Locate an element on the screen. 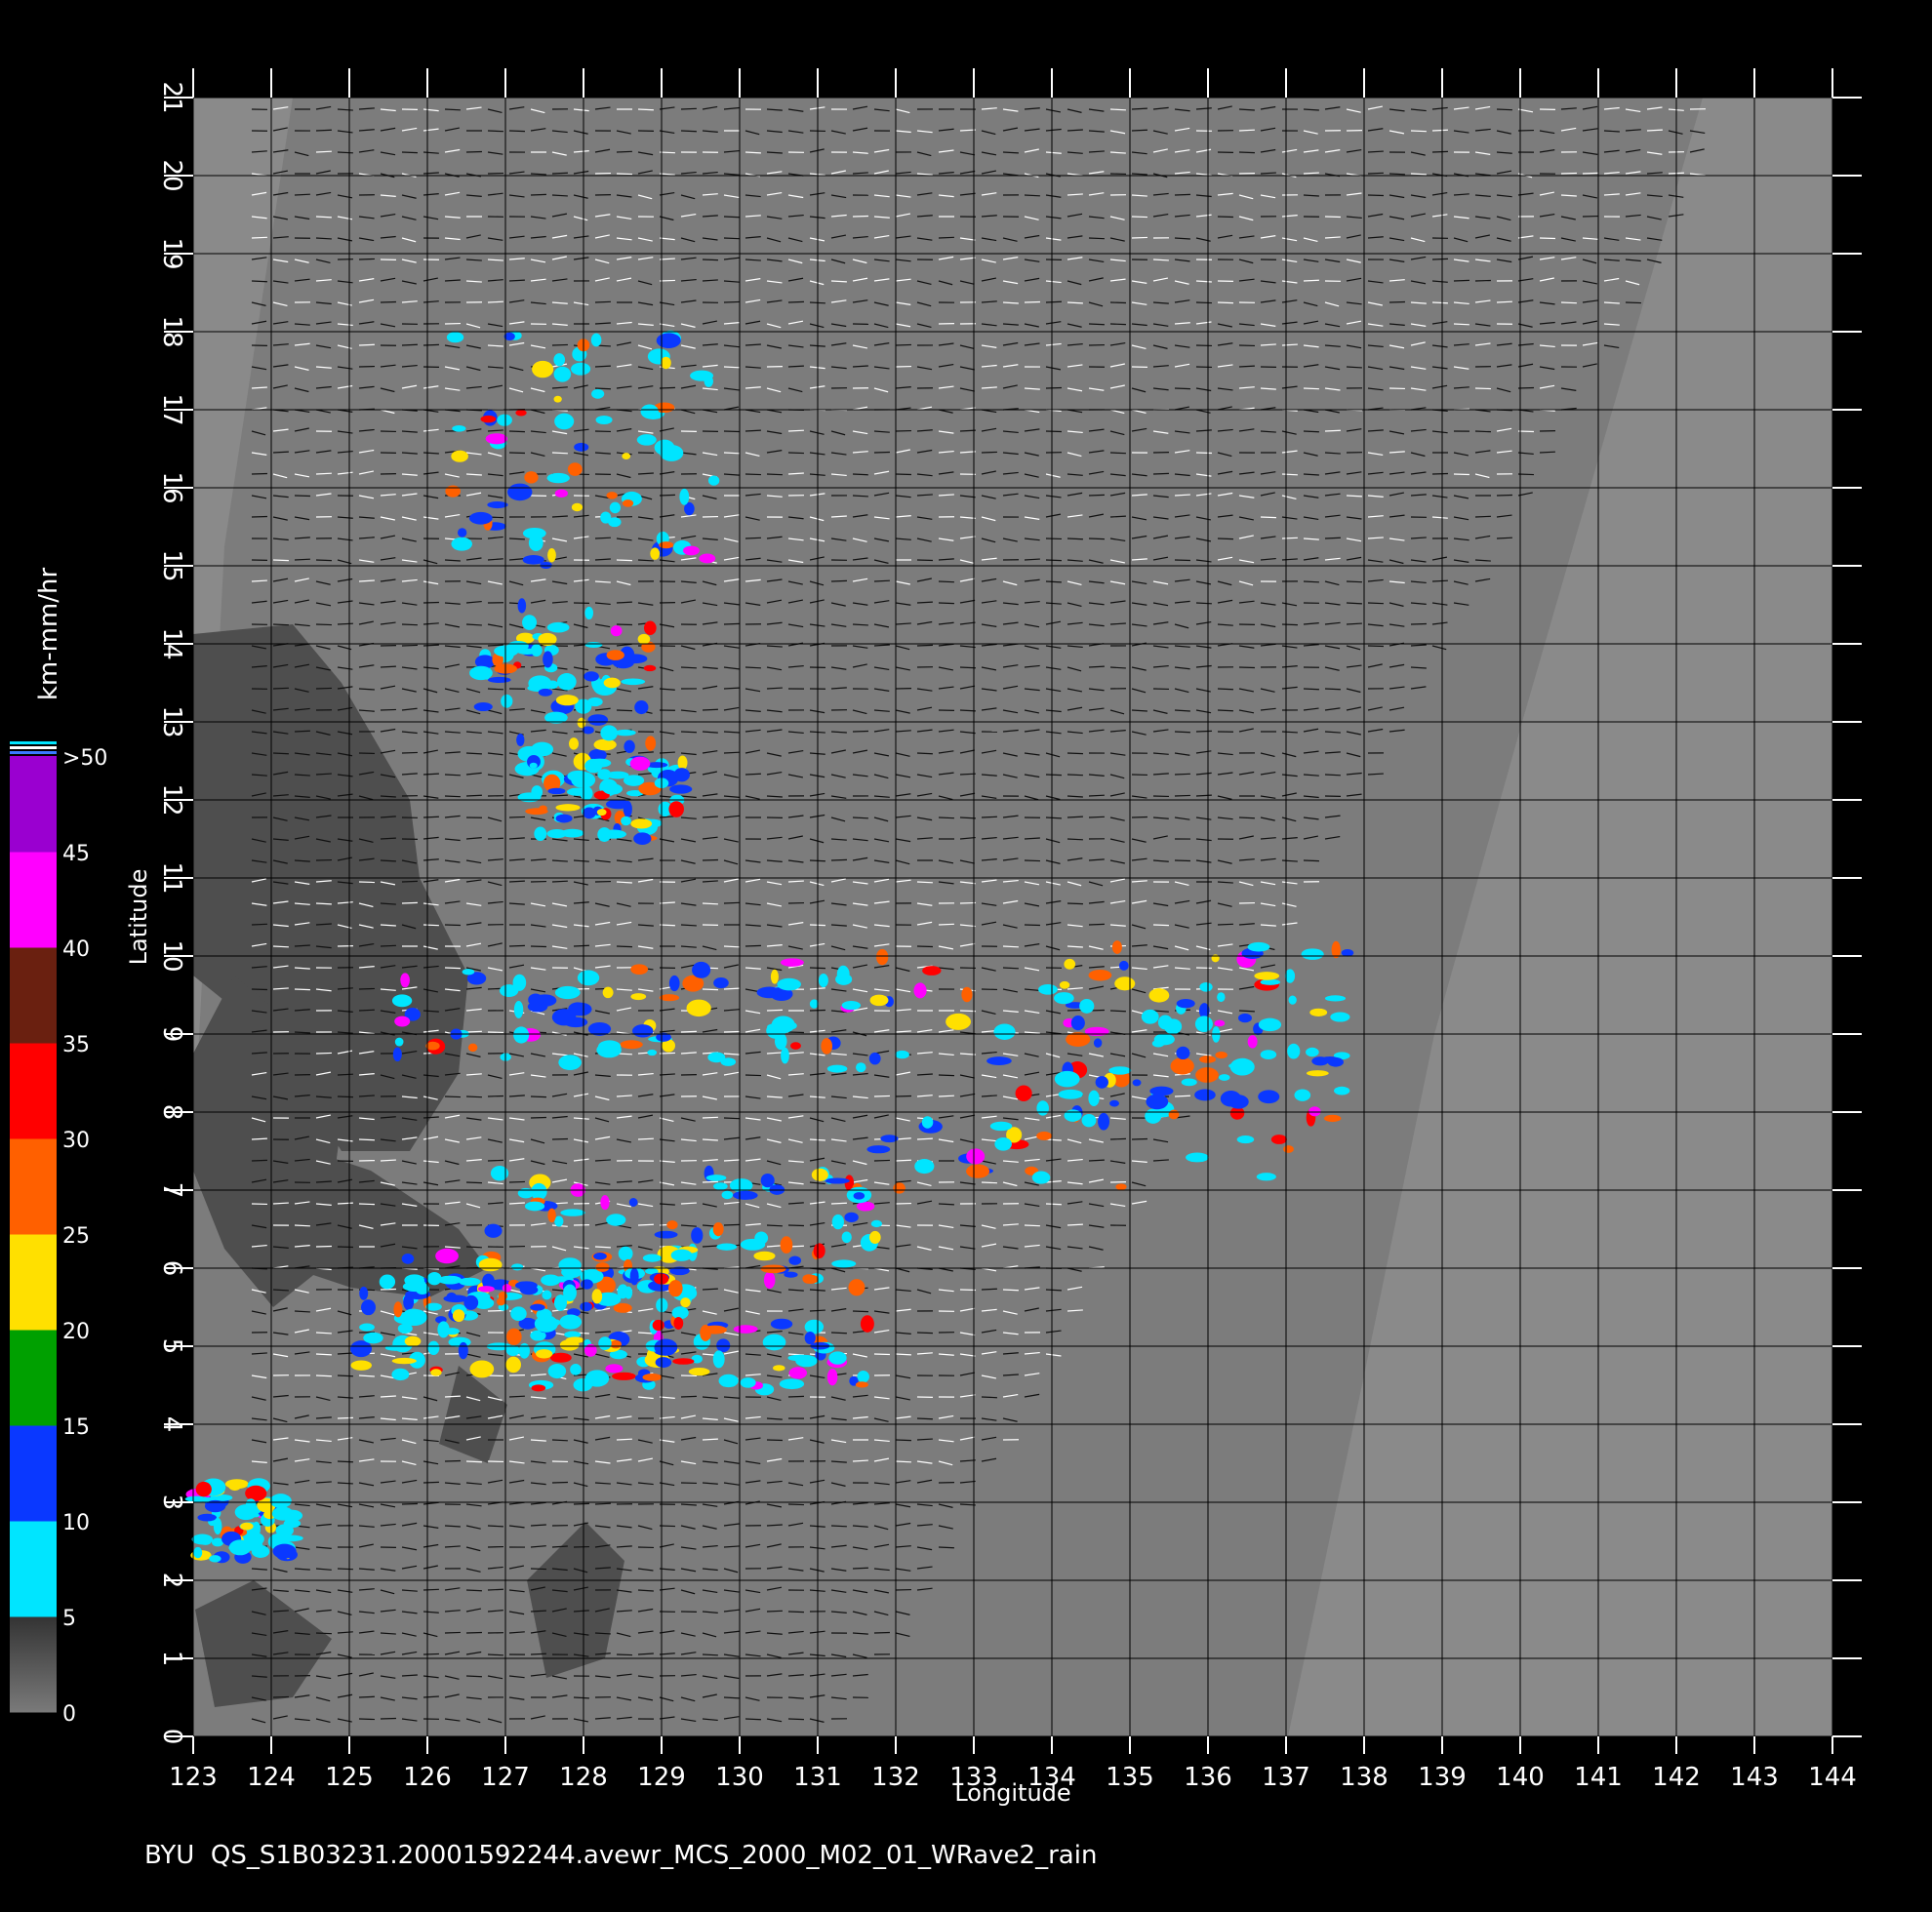 The width and height of the screenshot is (1932, 1912). x-tick-label: 138 is located at coordinates (1364, 1777).